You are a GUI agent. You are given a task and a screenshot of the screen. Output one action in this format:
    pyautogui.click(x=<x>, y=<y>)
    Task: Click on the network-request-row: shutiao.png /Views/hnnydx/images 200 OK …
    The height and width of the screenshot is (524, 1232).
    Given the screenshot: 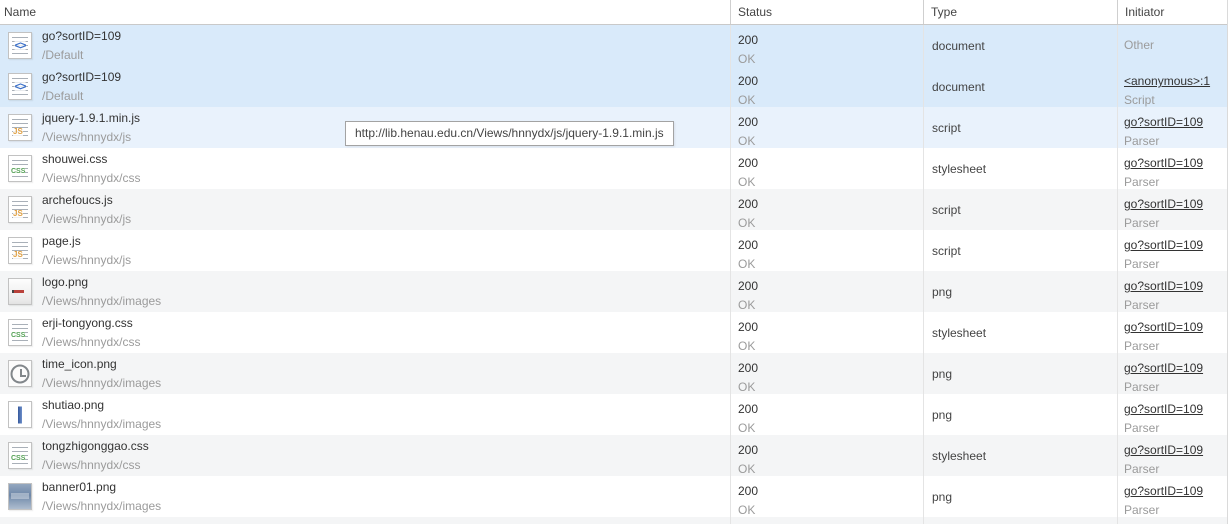 What is the action you would take?
    pyautogui.click(x=613, y=414)
    